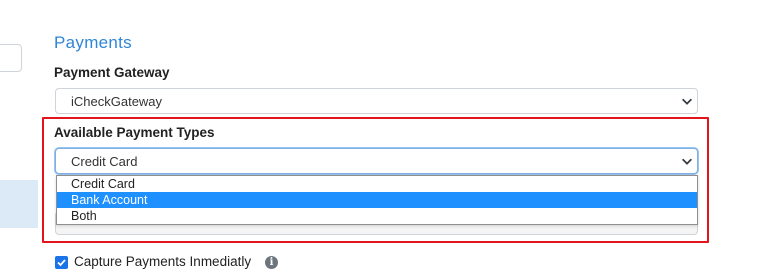  I want to click on capture-payments-checkbox, so click(61, 262).